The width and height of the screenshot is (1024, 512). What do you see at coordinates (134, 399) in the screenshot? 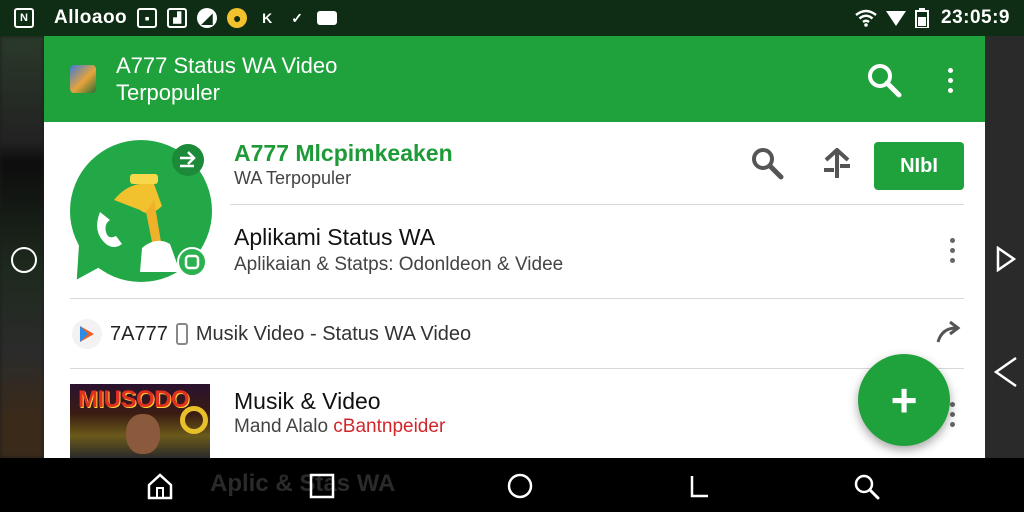
I see `thumbnail-text: MIUSODO` at bounding box center [134, 399].